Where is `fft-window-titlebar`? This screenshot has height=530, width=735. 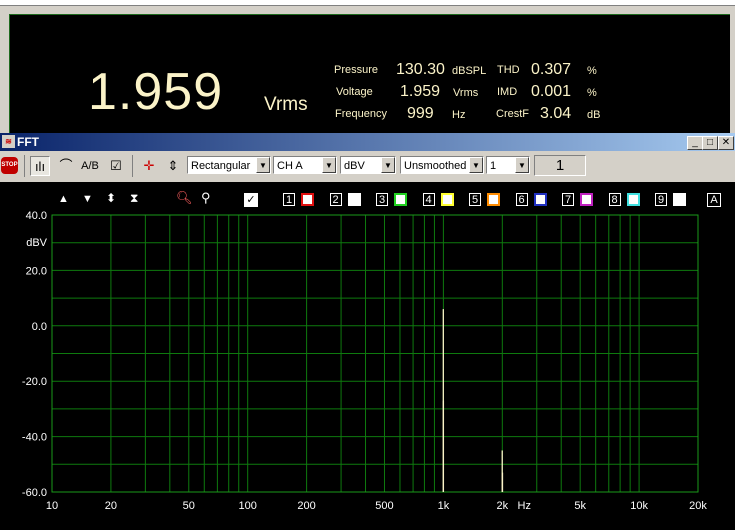 fft-window-titlebar is located at coordinates (367, 142).